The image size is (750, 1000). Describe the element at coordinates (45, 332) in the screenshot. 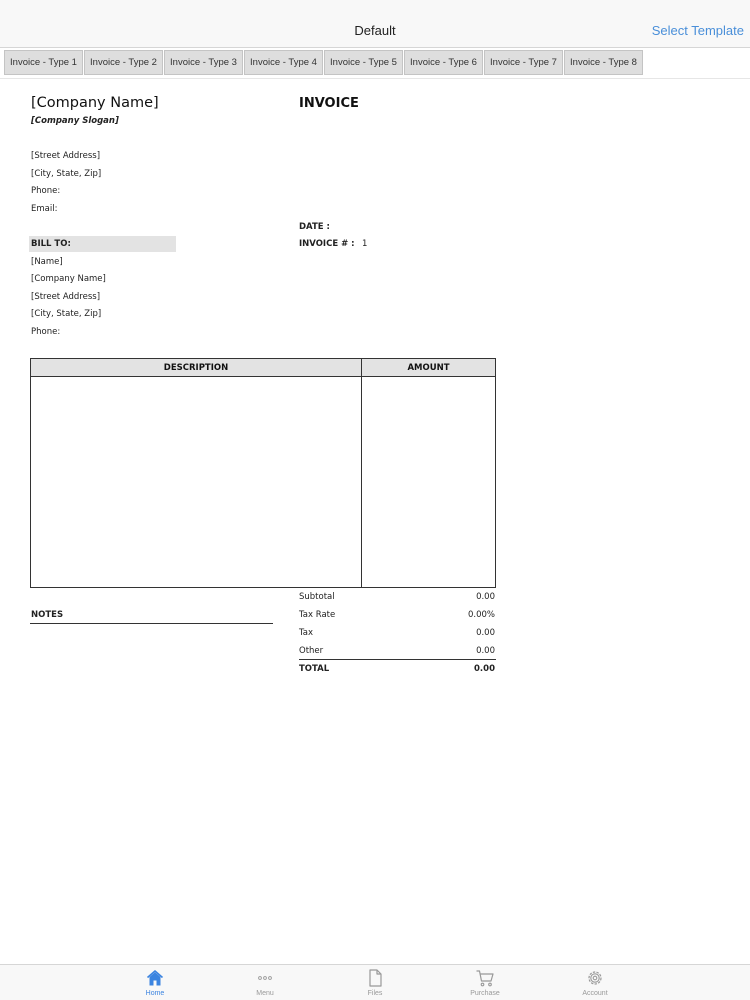

I see `bill-to-phone: Phone:` at that location.